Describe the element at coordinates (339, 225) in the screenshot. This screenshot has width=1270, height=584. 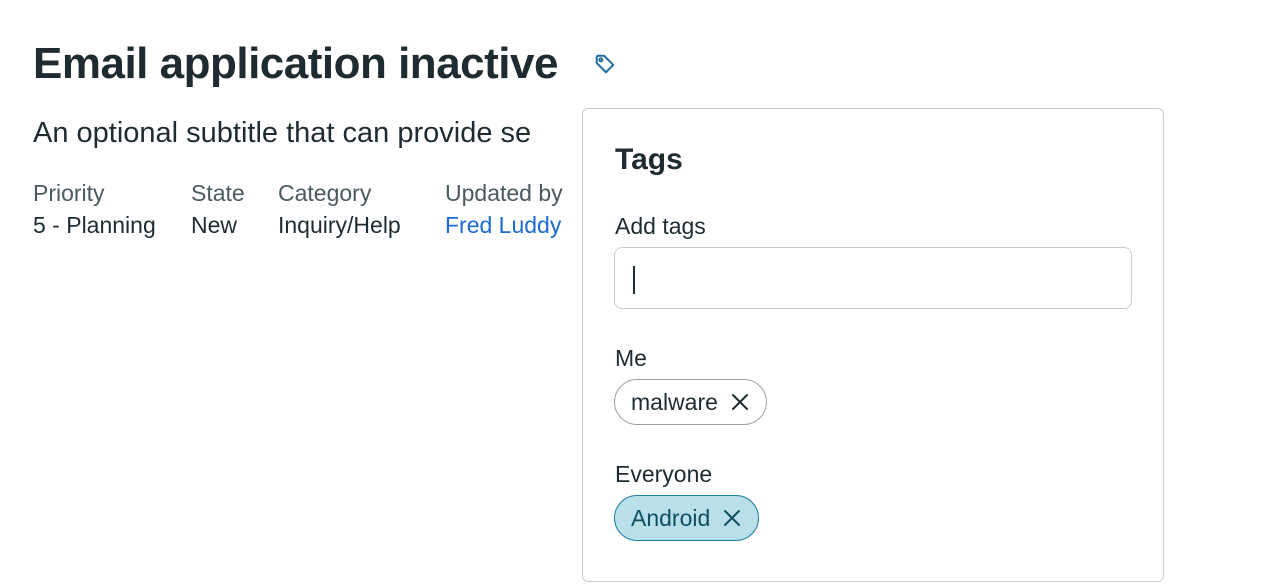
I see `meta-value: Inquiry/Help` at that location.